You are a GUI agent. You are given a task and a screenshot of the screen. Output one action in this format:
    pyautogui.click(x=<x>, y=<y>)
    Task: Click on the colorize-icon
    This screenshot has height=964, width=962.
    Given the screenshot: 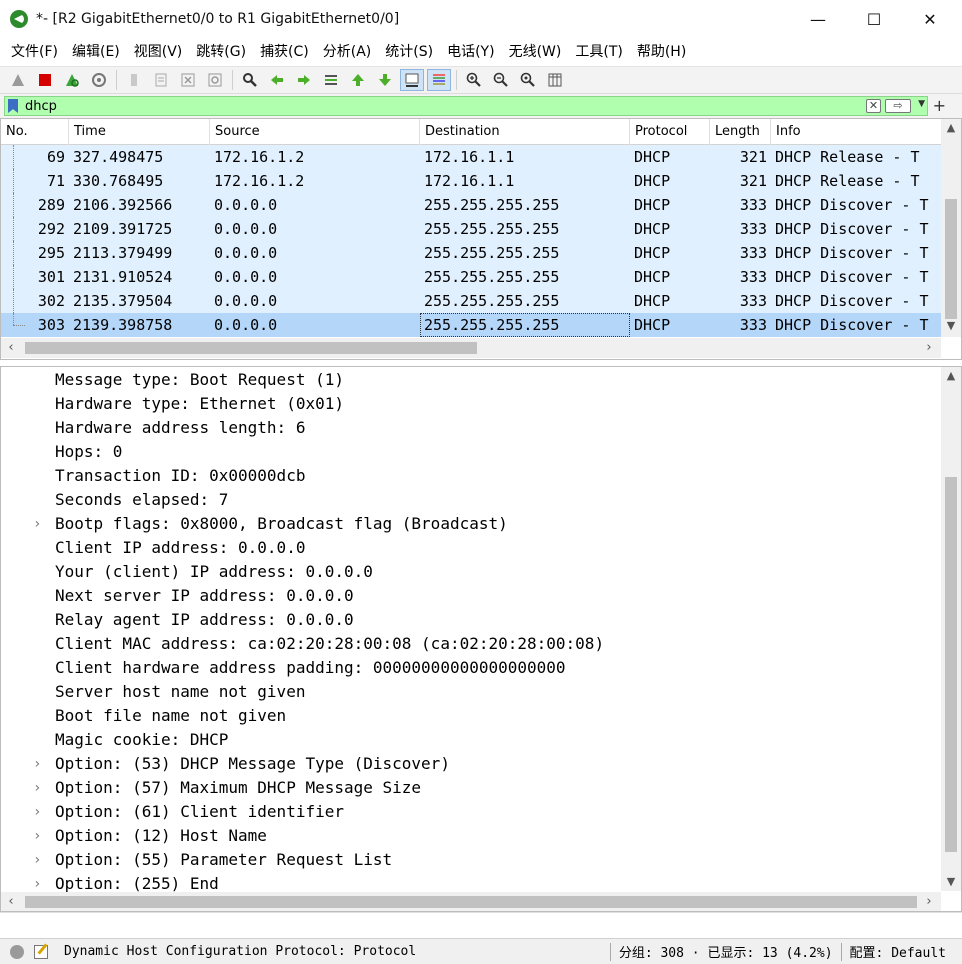 What is the action you would take?
    pyautogui.click(x=439, y=80)
    